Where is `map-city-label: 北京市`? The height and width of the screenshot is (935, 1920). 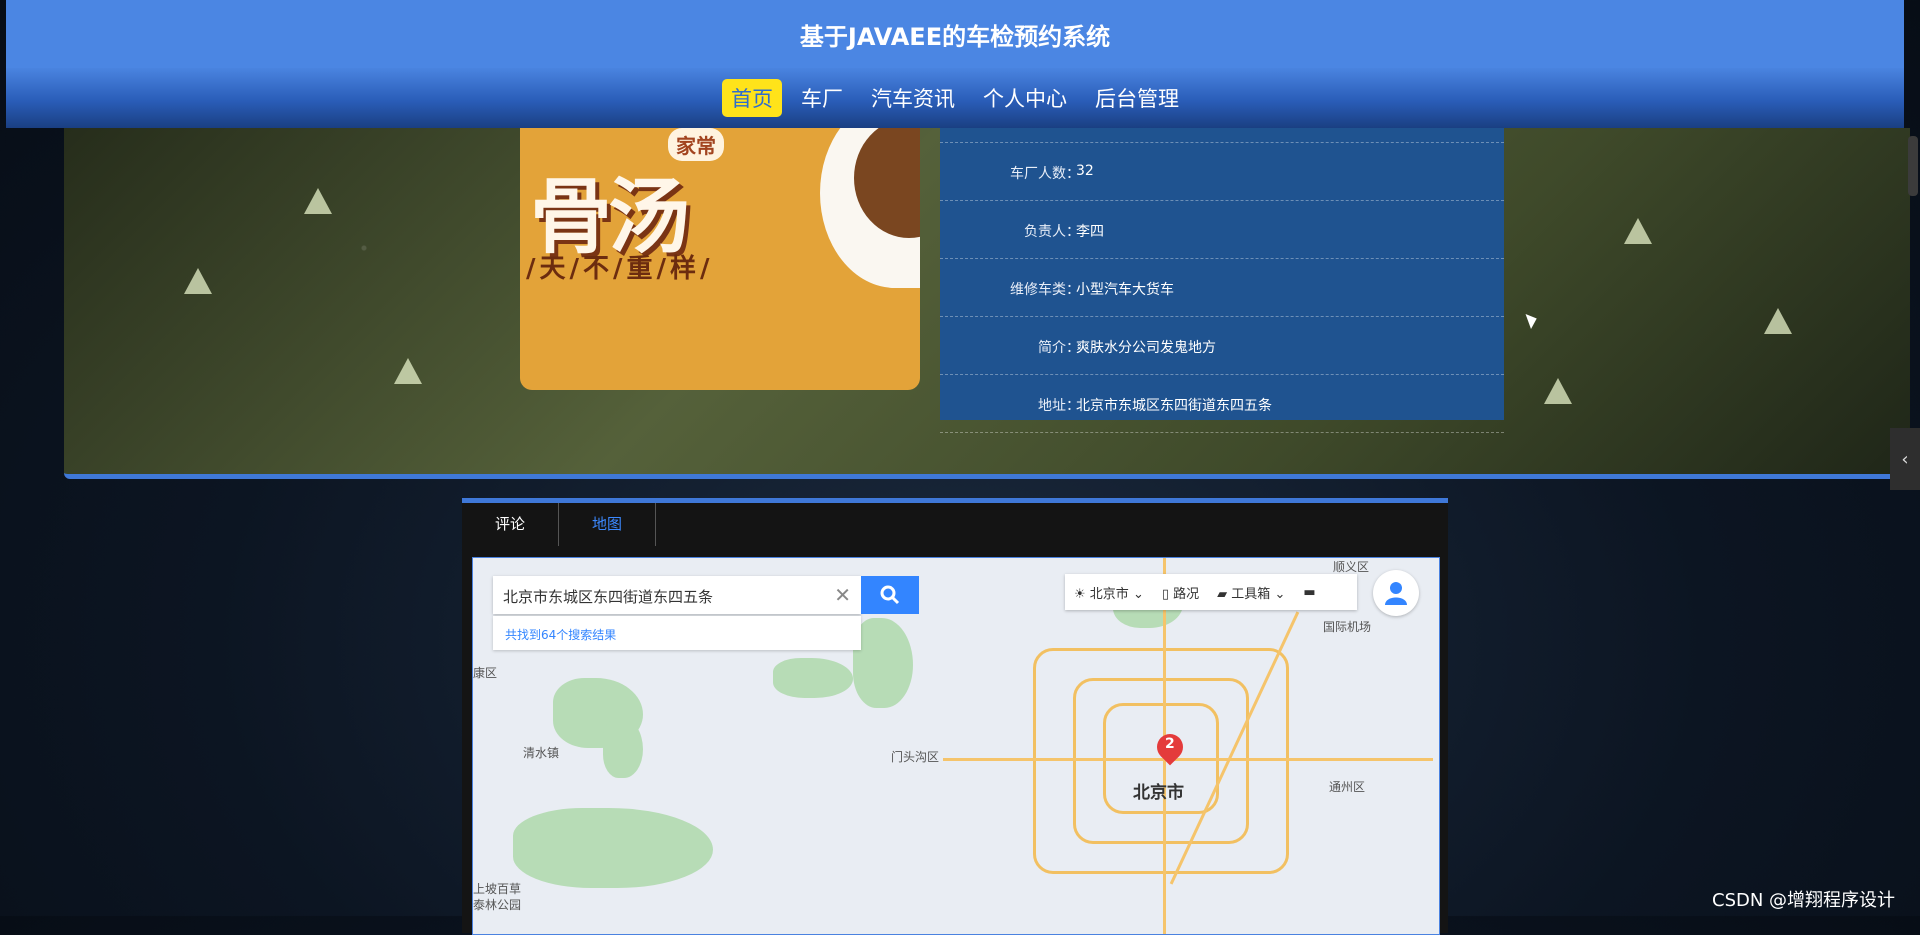 map-city-label: 北京市 is located at coordinates (1158, 793).